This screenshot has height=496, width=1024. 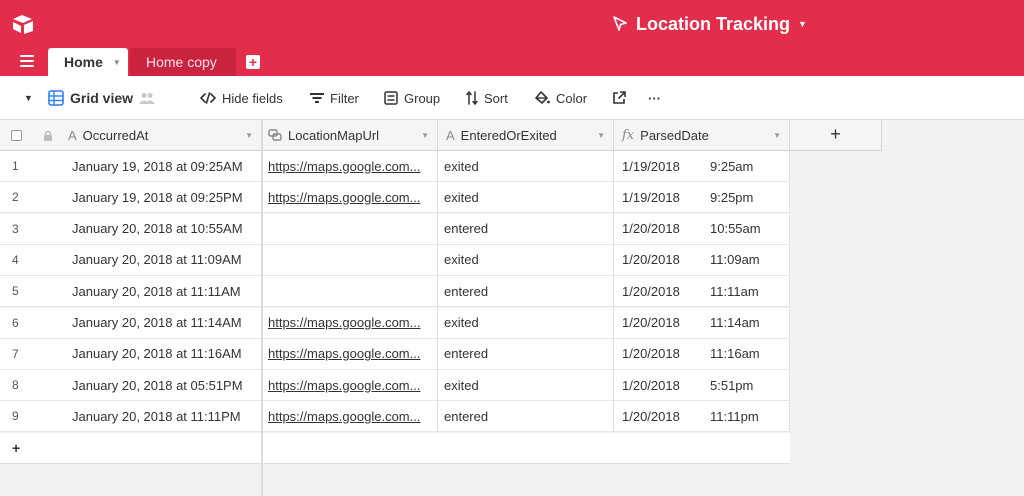 I want to click on cell-occurred-at: January 20, 2018 at 11:11PM, so click(x=160, y=416).